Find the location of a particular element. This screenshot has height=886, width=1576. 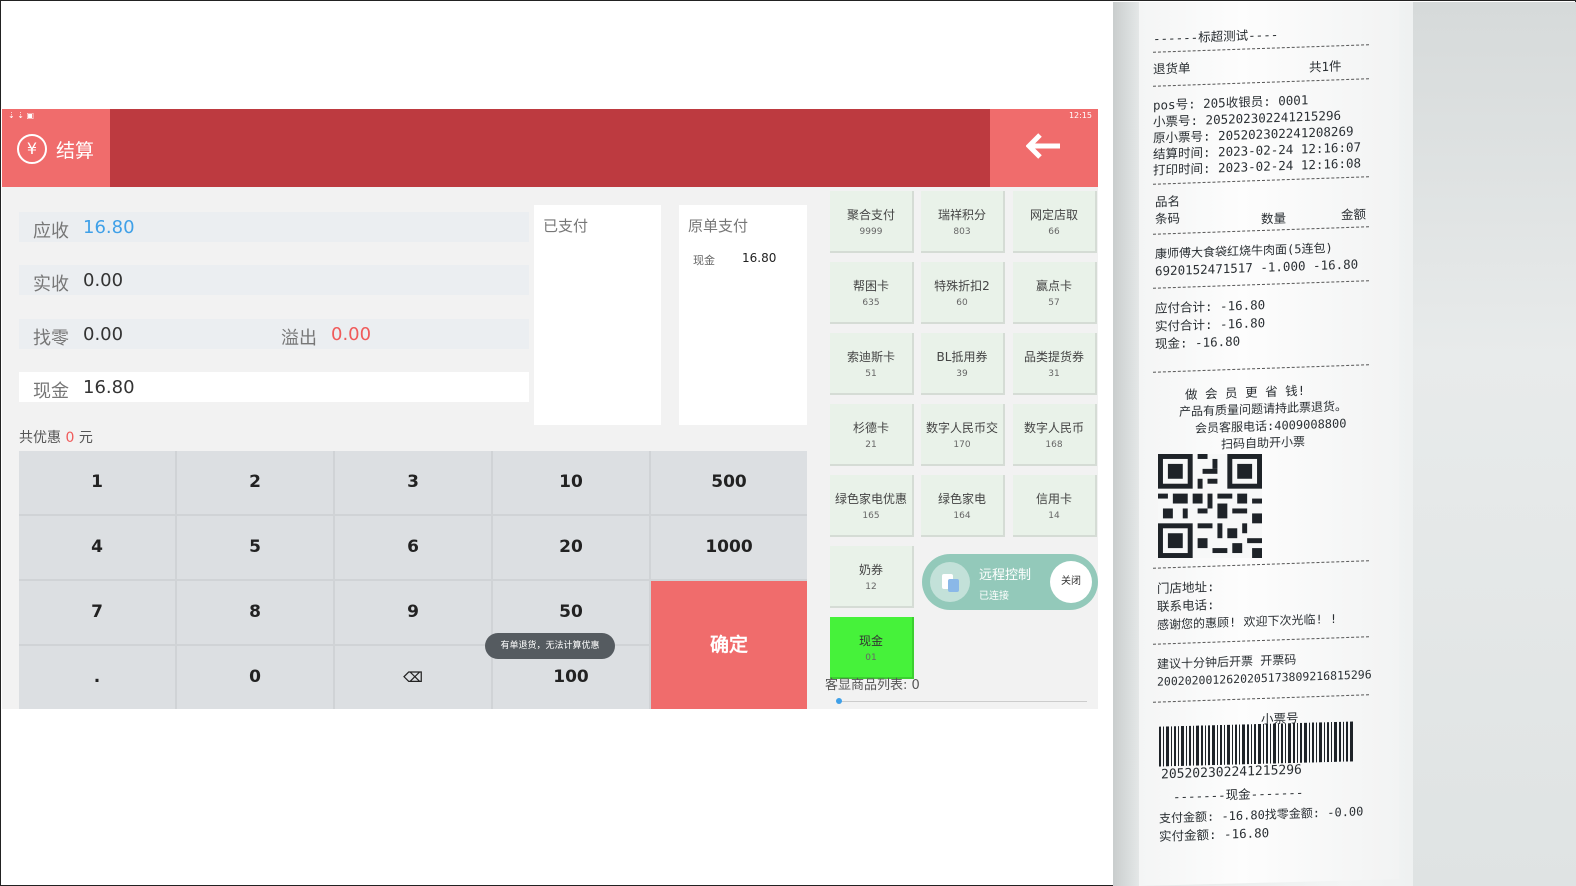

remote-control-icon is located at coordinates (950, 582).